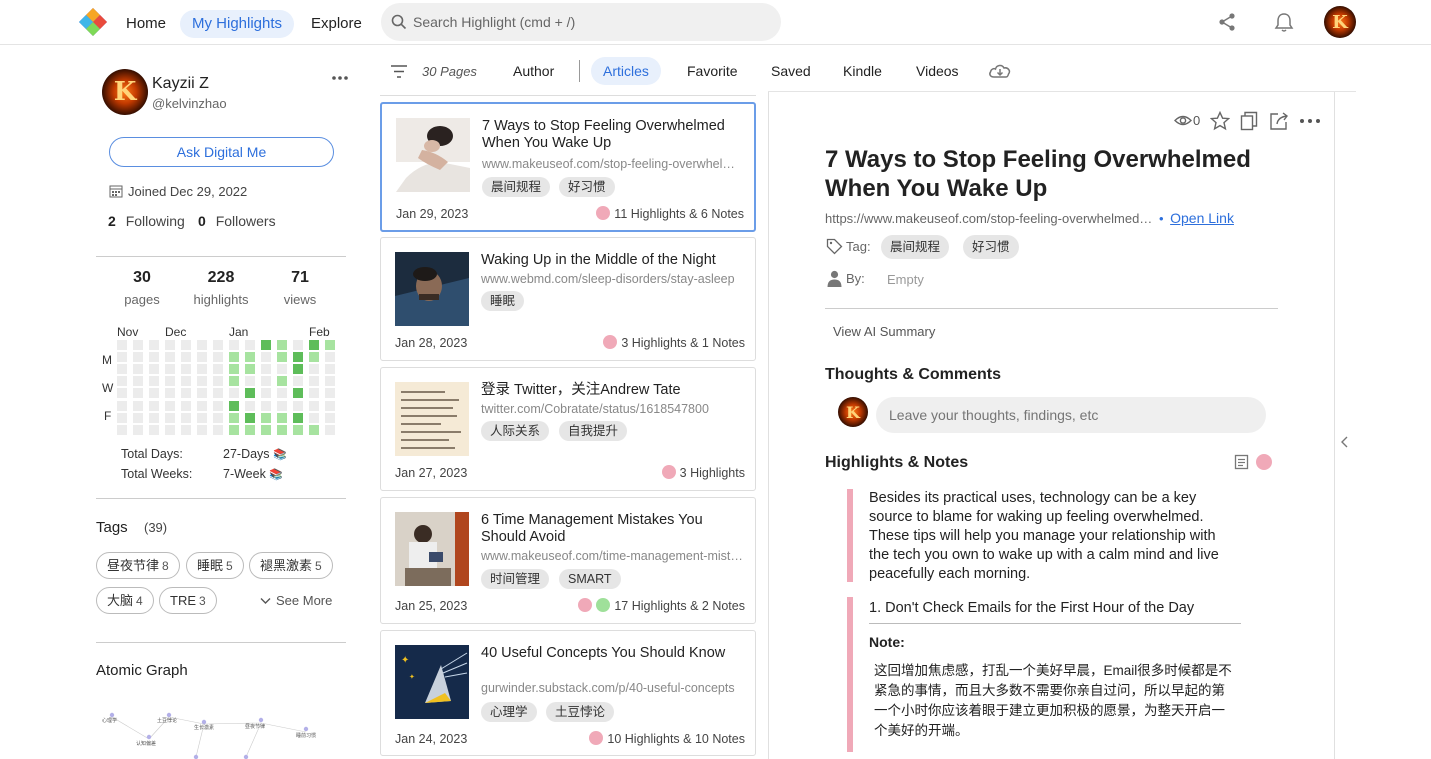 The image size is (1431, 759). What do you see at coordinates (433, 155) in the screenshot?
I see `article-thumbnail` at bounding box center [433, 155].